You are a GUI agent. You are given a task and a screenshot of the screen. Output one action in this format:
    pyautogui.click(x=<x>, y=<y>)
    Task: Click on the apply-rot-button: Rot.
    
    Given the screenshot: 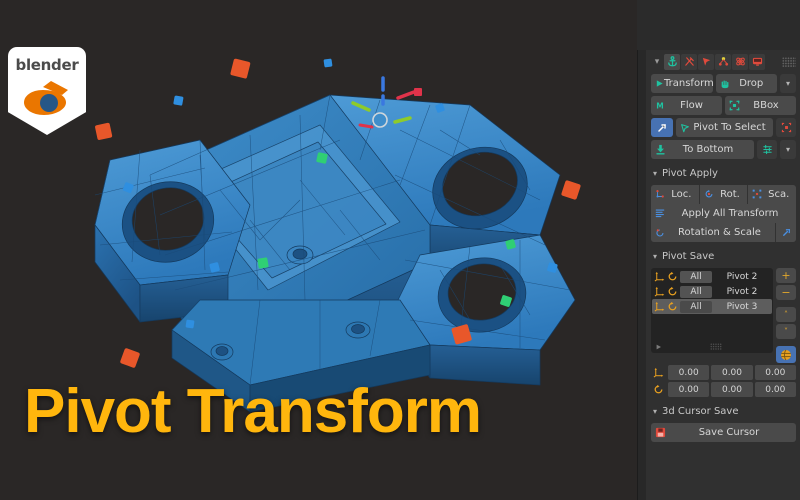 What is the action you would take?
    pyautogui.click(x=724, y=194)
    